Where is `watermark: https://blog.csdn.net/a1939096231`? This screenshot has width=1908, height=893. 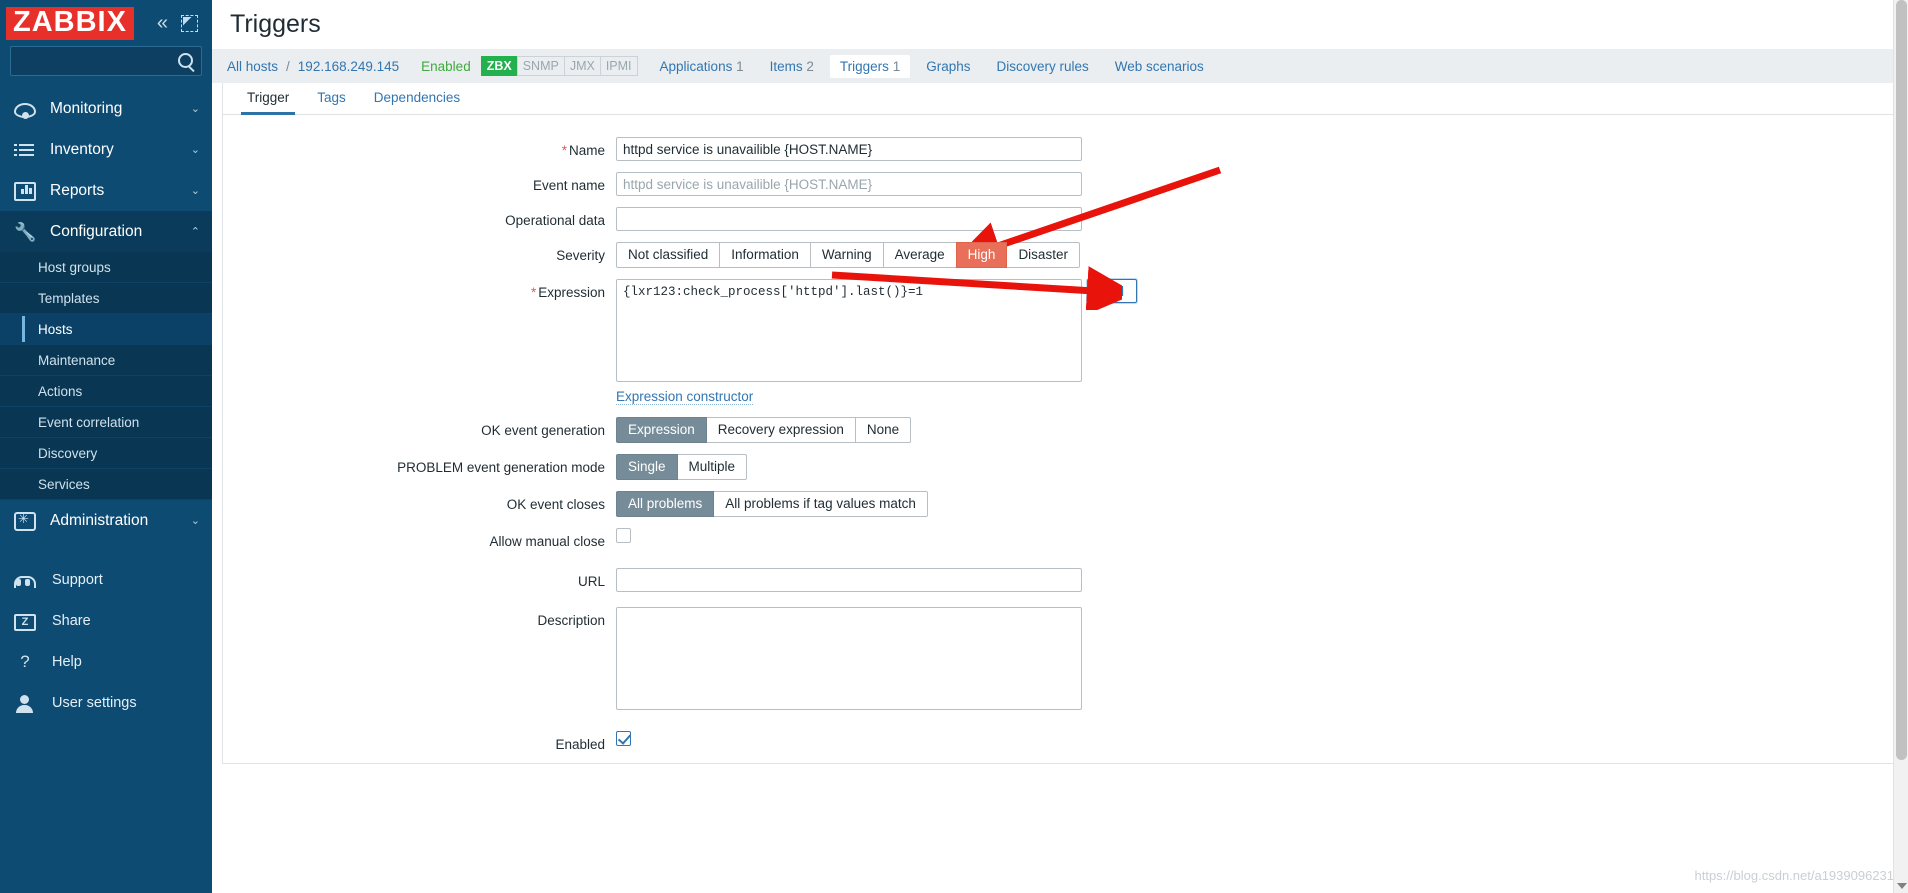 watermark: https://blog.csdn.net/a1939096231 is located at coordinates (1794, 875).